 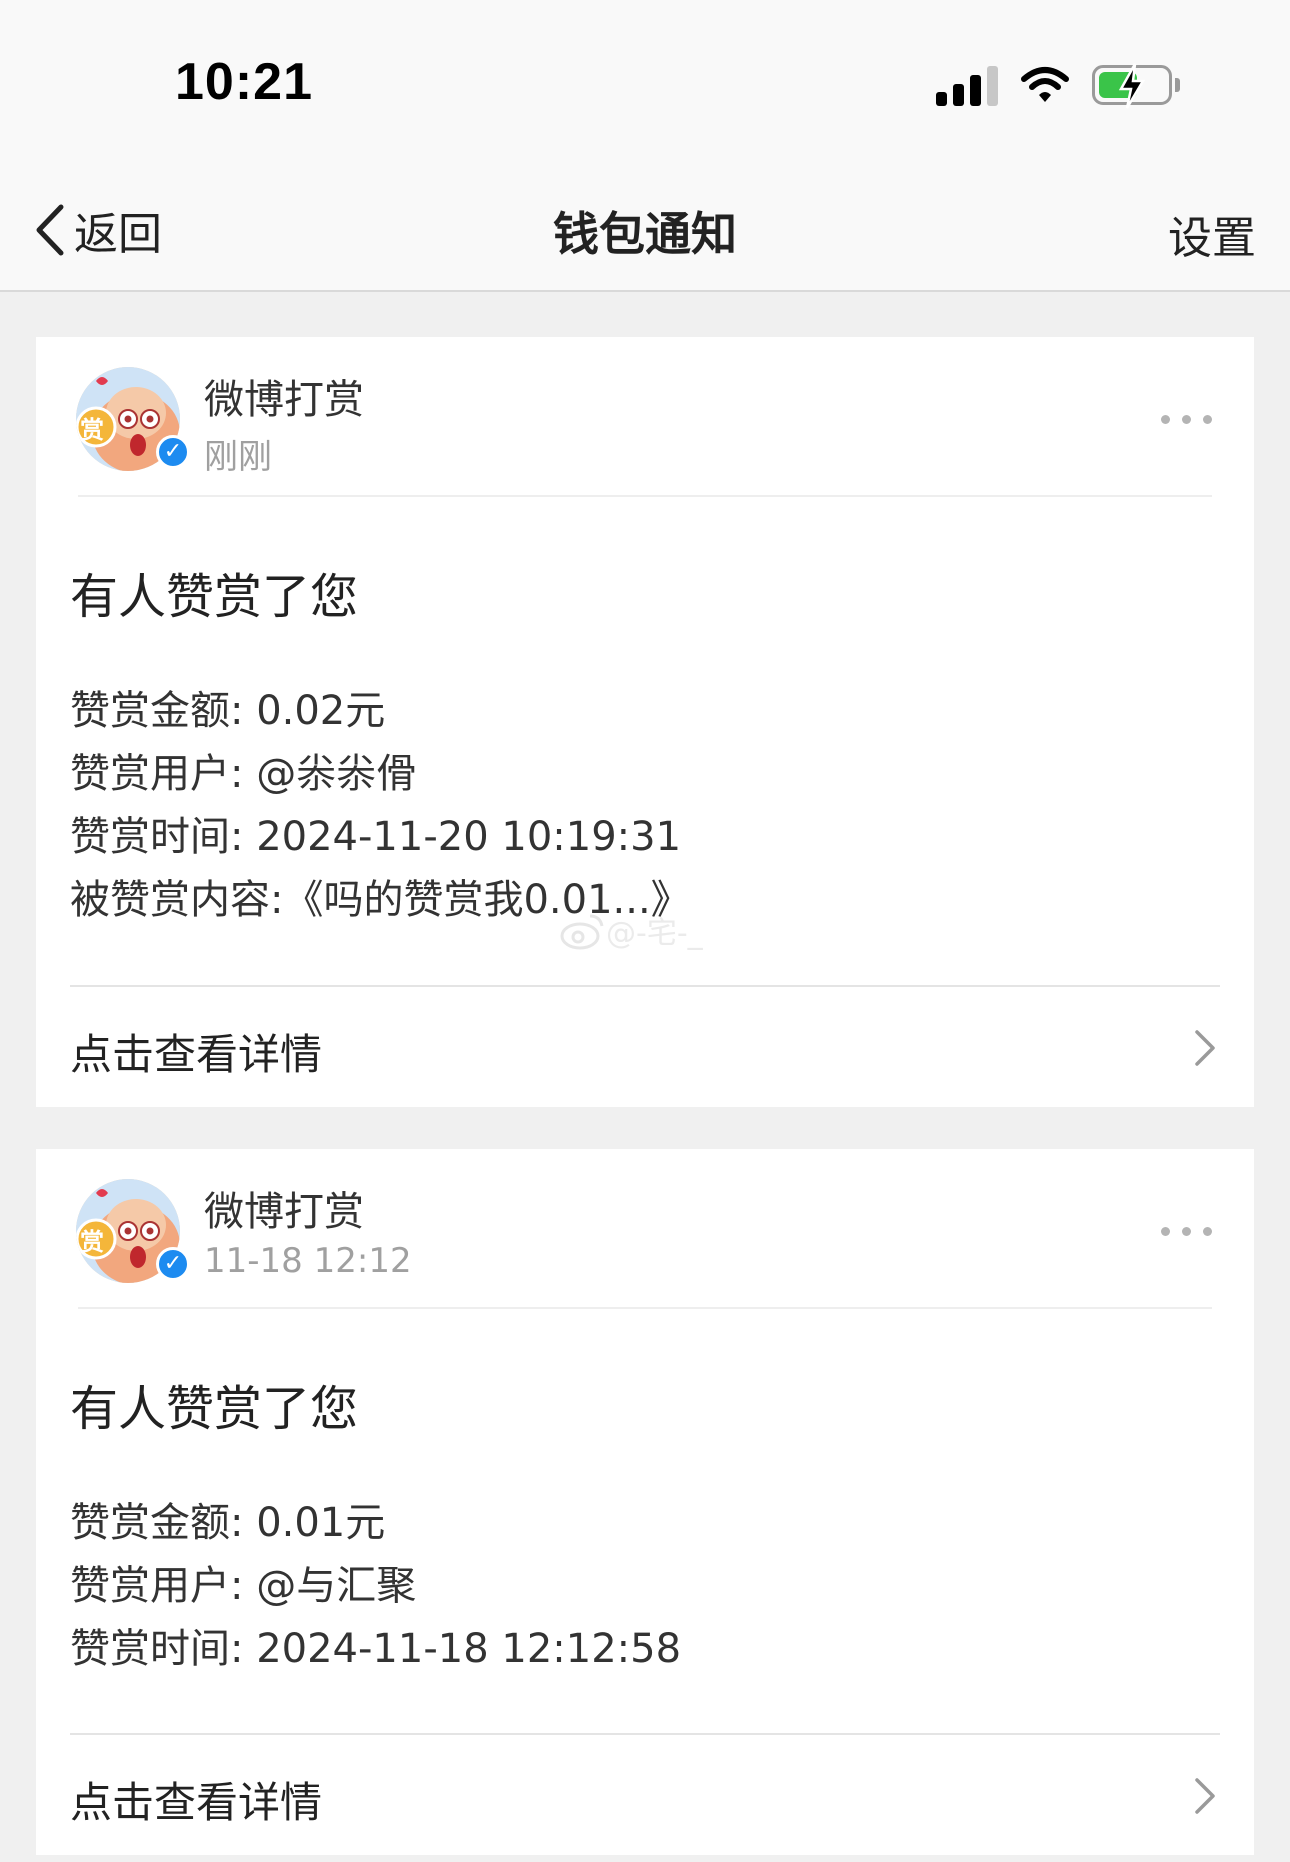 What do you see at coordinates (645, 417) in the screenshot?
I see `card-header: 赏 ✓ 微博打赏 刚刚` at bounding box center [645, 417].